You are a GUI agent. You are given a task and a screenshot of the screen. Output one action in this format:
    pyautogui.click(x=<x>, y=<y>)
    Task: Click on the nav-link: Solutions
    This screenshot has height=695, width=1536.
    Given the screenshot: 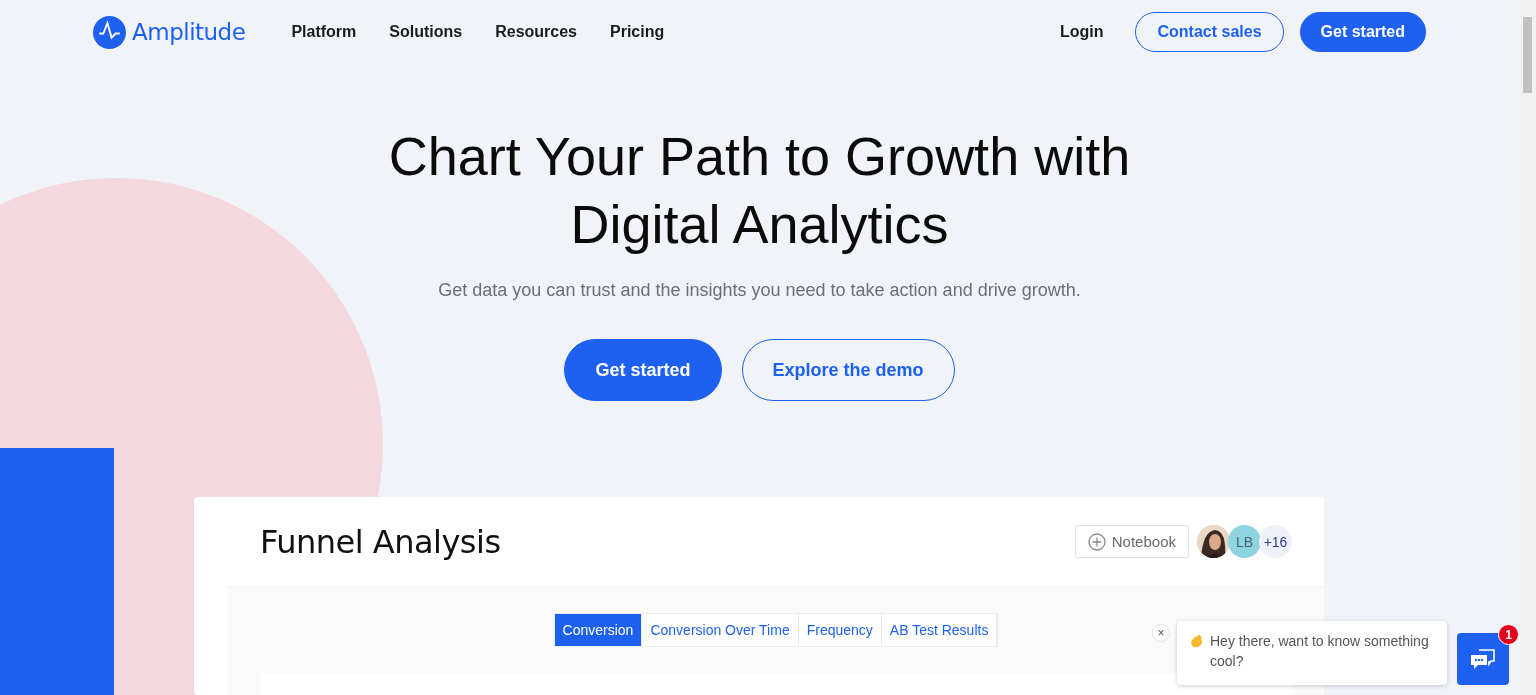 What is the action you would take?
    pyautogui.click(x=426, y=32)
    